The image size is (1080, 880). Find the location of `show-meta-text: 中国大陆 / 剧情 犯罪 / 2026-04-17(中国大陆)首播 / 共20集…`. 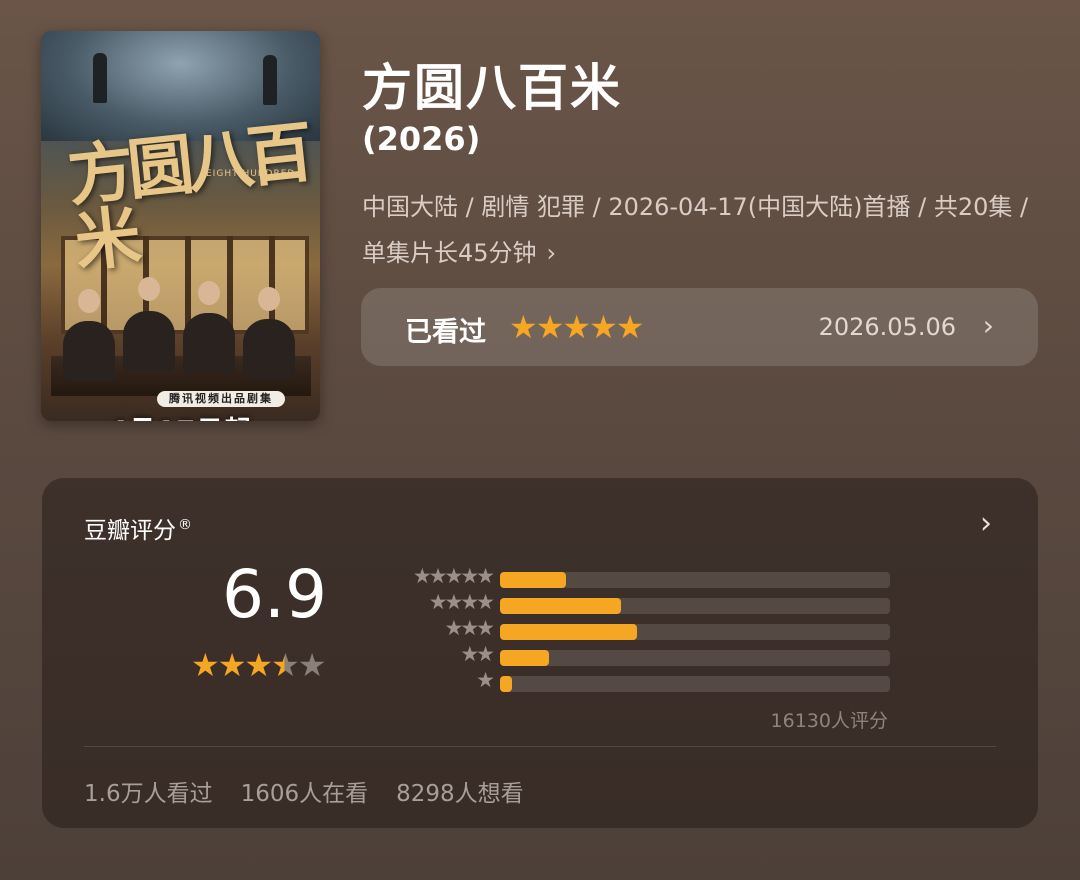

show-meta-text: 中国大陆 / 剧情 犯罪 / 2026-04-17(中国大陆)首播 / 共20集… is located at coordinates (695, 230).